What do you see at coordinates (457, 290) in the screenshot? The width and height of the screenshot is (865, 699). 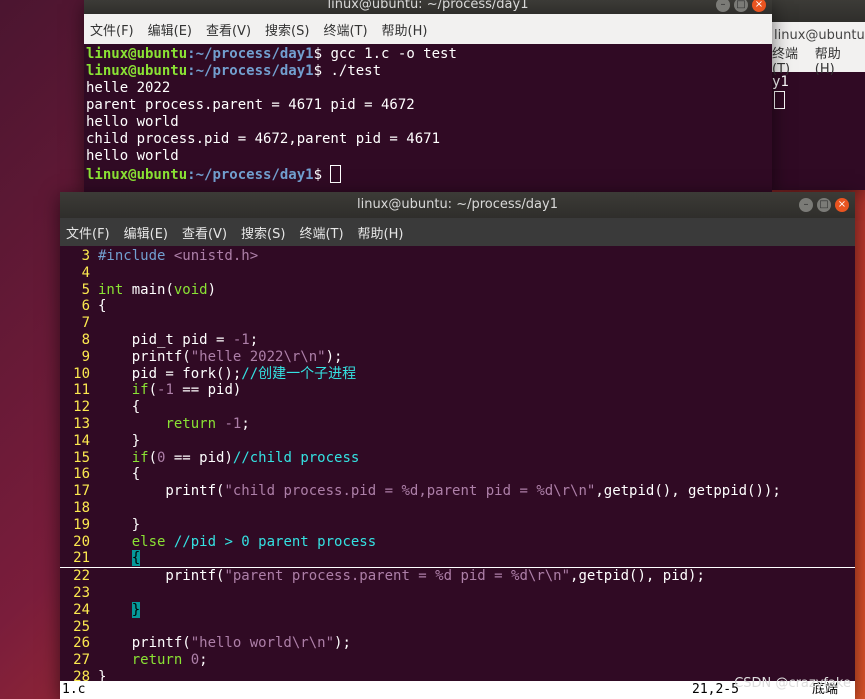 I see `code-line: 5 int main(void)` at bounding box center [457, 290].